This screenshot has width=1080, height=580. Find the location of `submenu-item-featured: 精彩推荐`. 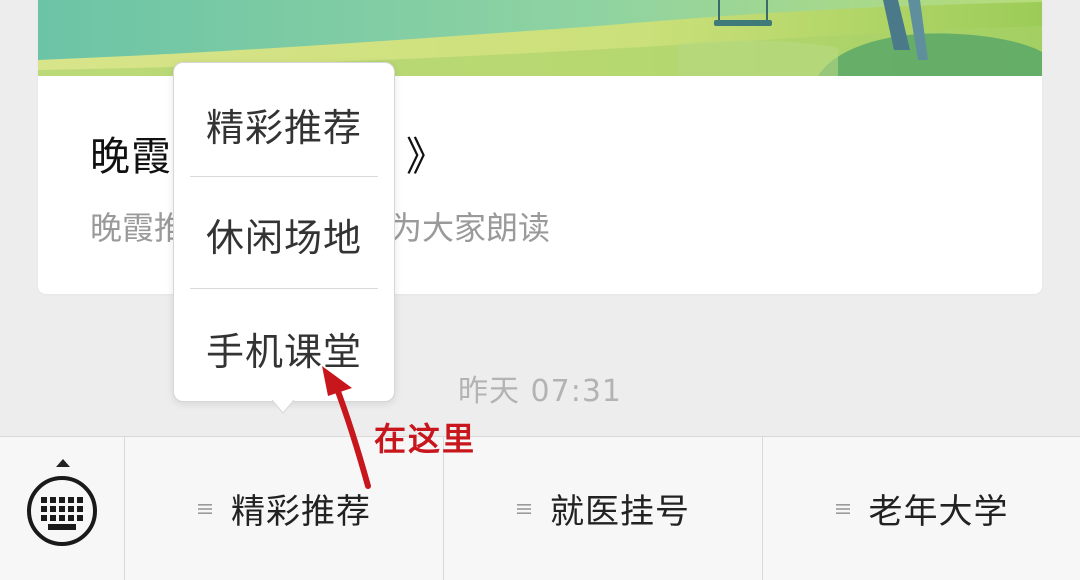

submenu-item-featured: 精彩推荐 is located at coordinates (284, 124).